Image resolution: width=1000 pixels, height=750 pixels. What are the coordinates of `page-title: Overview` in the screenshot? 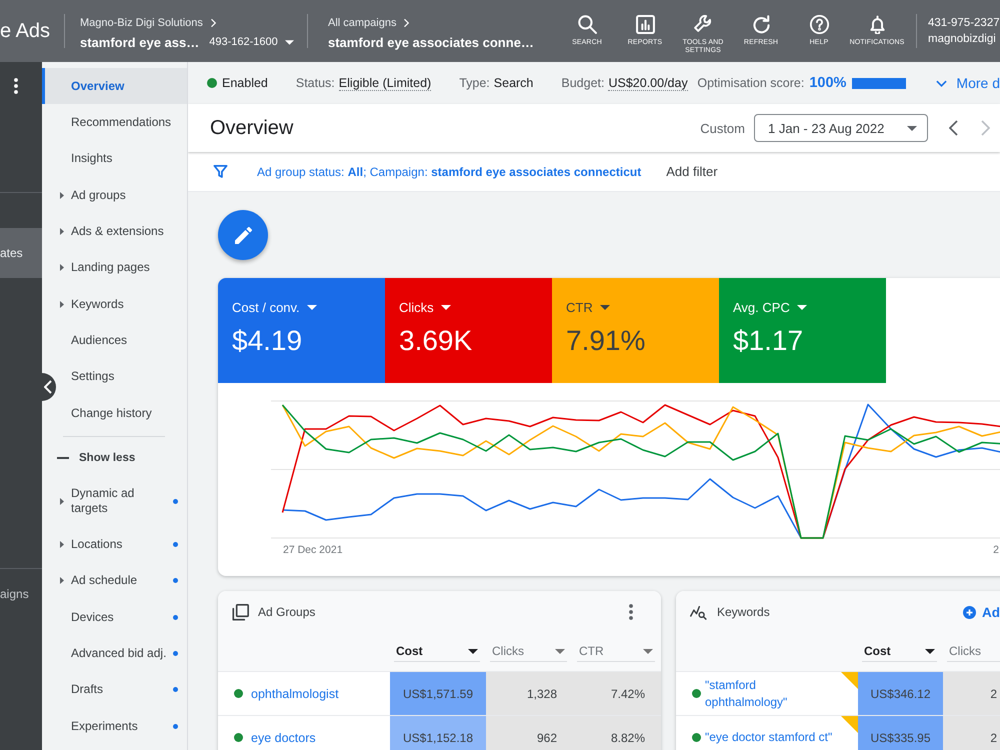 It's located at (252, 128).